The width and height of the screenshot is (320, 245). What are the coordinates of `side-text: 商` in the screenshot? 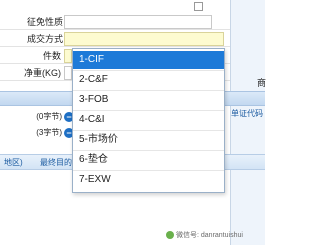 It's located at (262, 83).